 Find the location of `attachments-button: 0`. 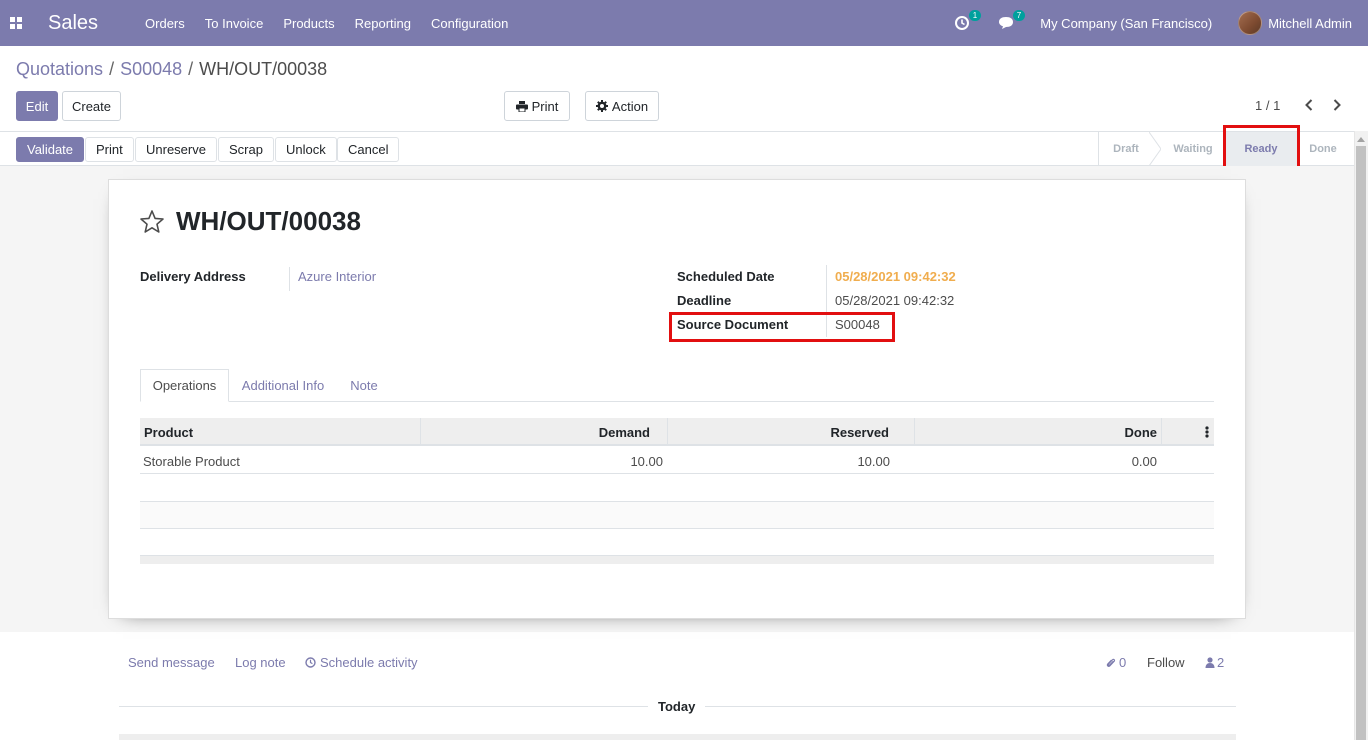

attachments-button: 0 is located at coordinates (1116, 662).